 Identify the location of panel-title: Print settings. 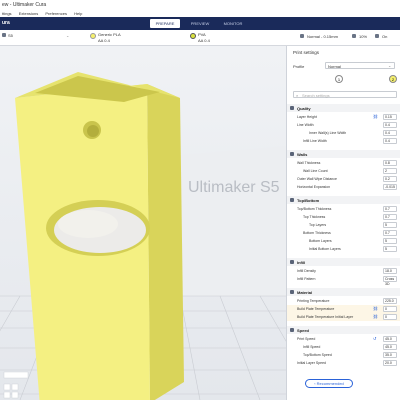
(306, 52).